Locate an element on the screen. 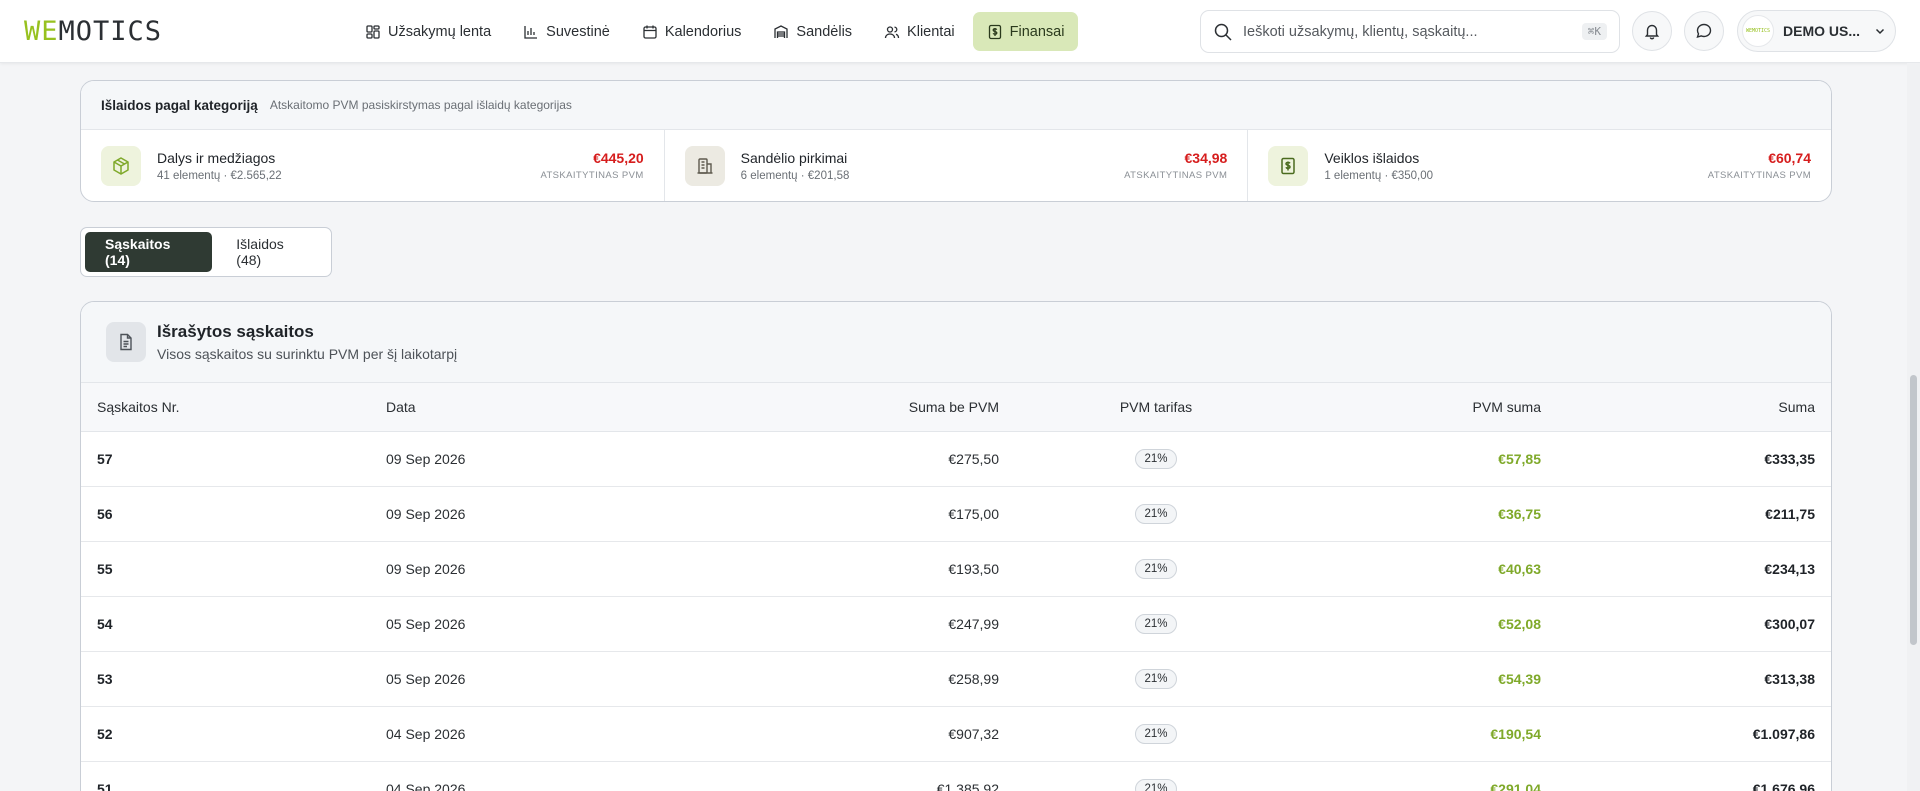 The image size is (1920, 791). bell-icon is located at coordinates (1652, 32).